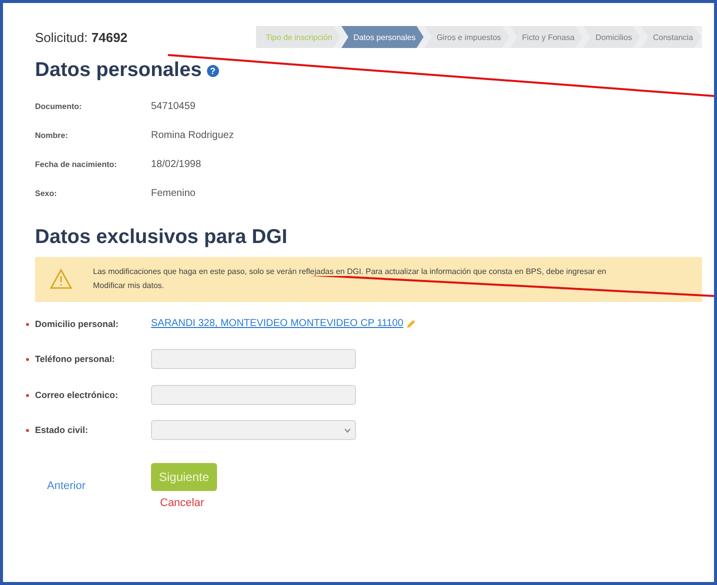  What do you see at coordinates (173, 106) in the screenshot?
I see `field-value: 54710459` at bounding box center [173, 106].